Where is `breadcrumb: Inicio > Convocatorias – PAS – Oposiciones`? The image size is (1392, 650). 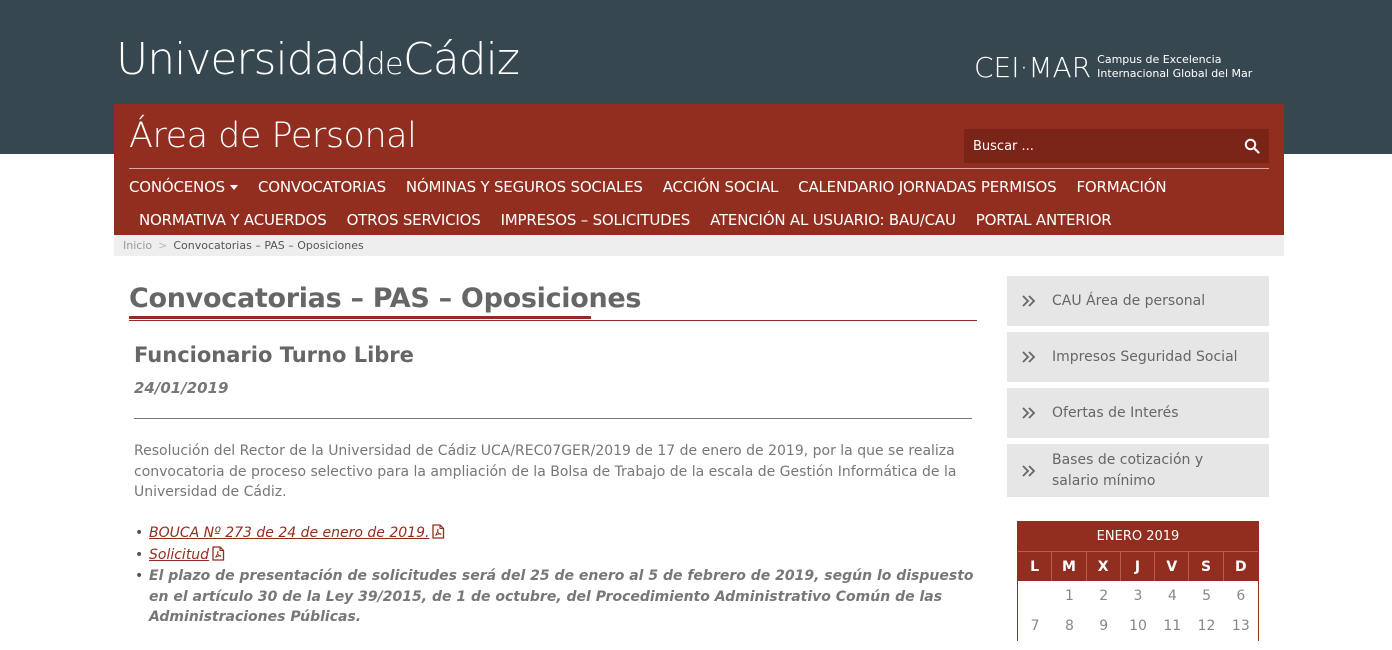 breadcrumb: Inicio > Convocatorias – PAS – Oposiciones is located at coordinates (699, 245).